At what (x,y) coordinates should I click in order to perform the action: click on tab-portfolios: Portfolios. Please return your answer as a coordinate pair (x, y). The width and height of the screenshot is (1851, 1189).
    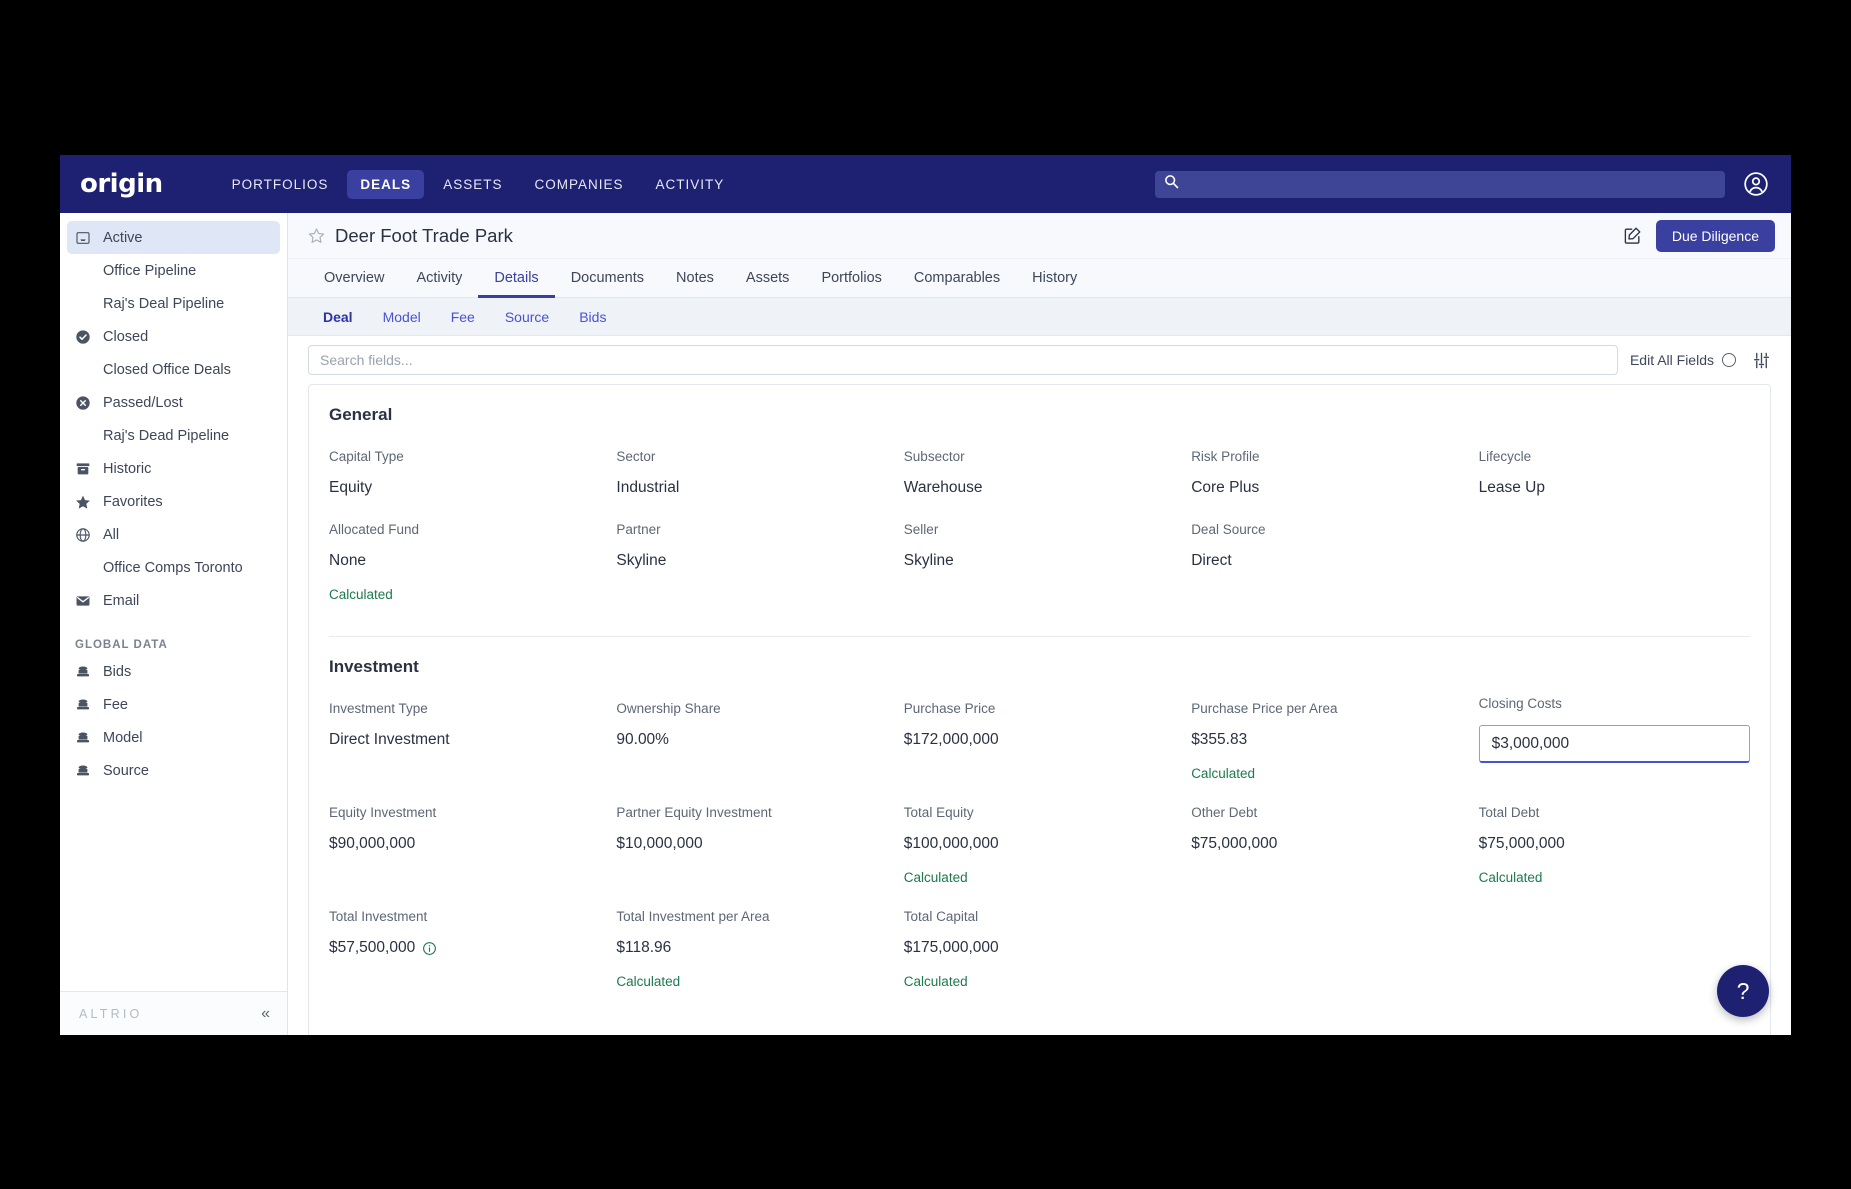
    Looking at the image, I should click on (851, 284).